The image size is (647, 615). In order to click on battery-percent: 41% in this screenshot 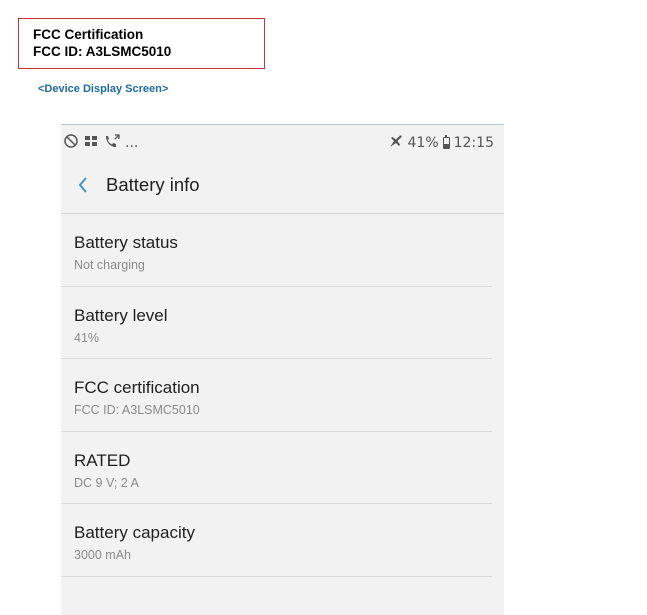, I will do `click(423, 143)`.